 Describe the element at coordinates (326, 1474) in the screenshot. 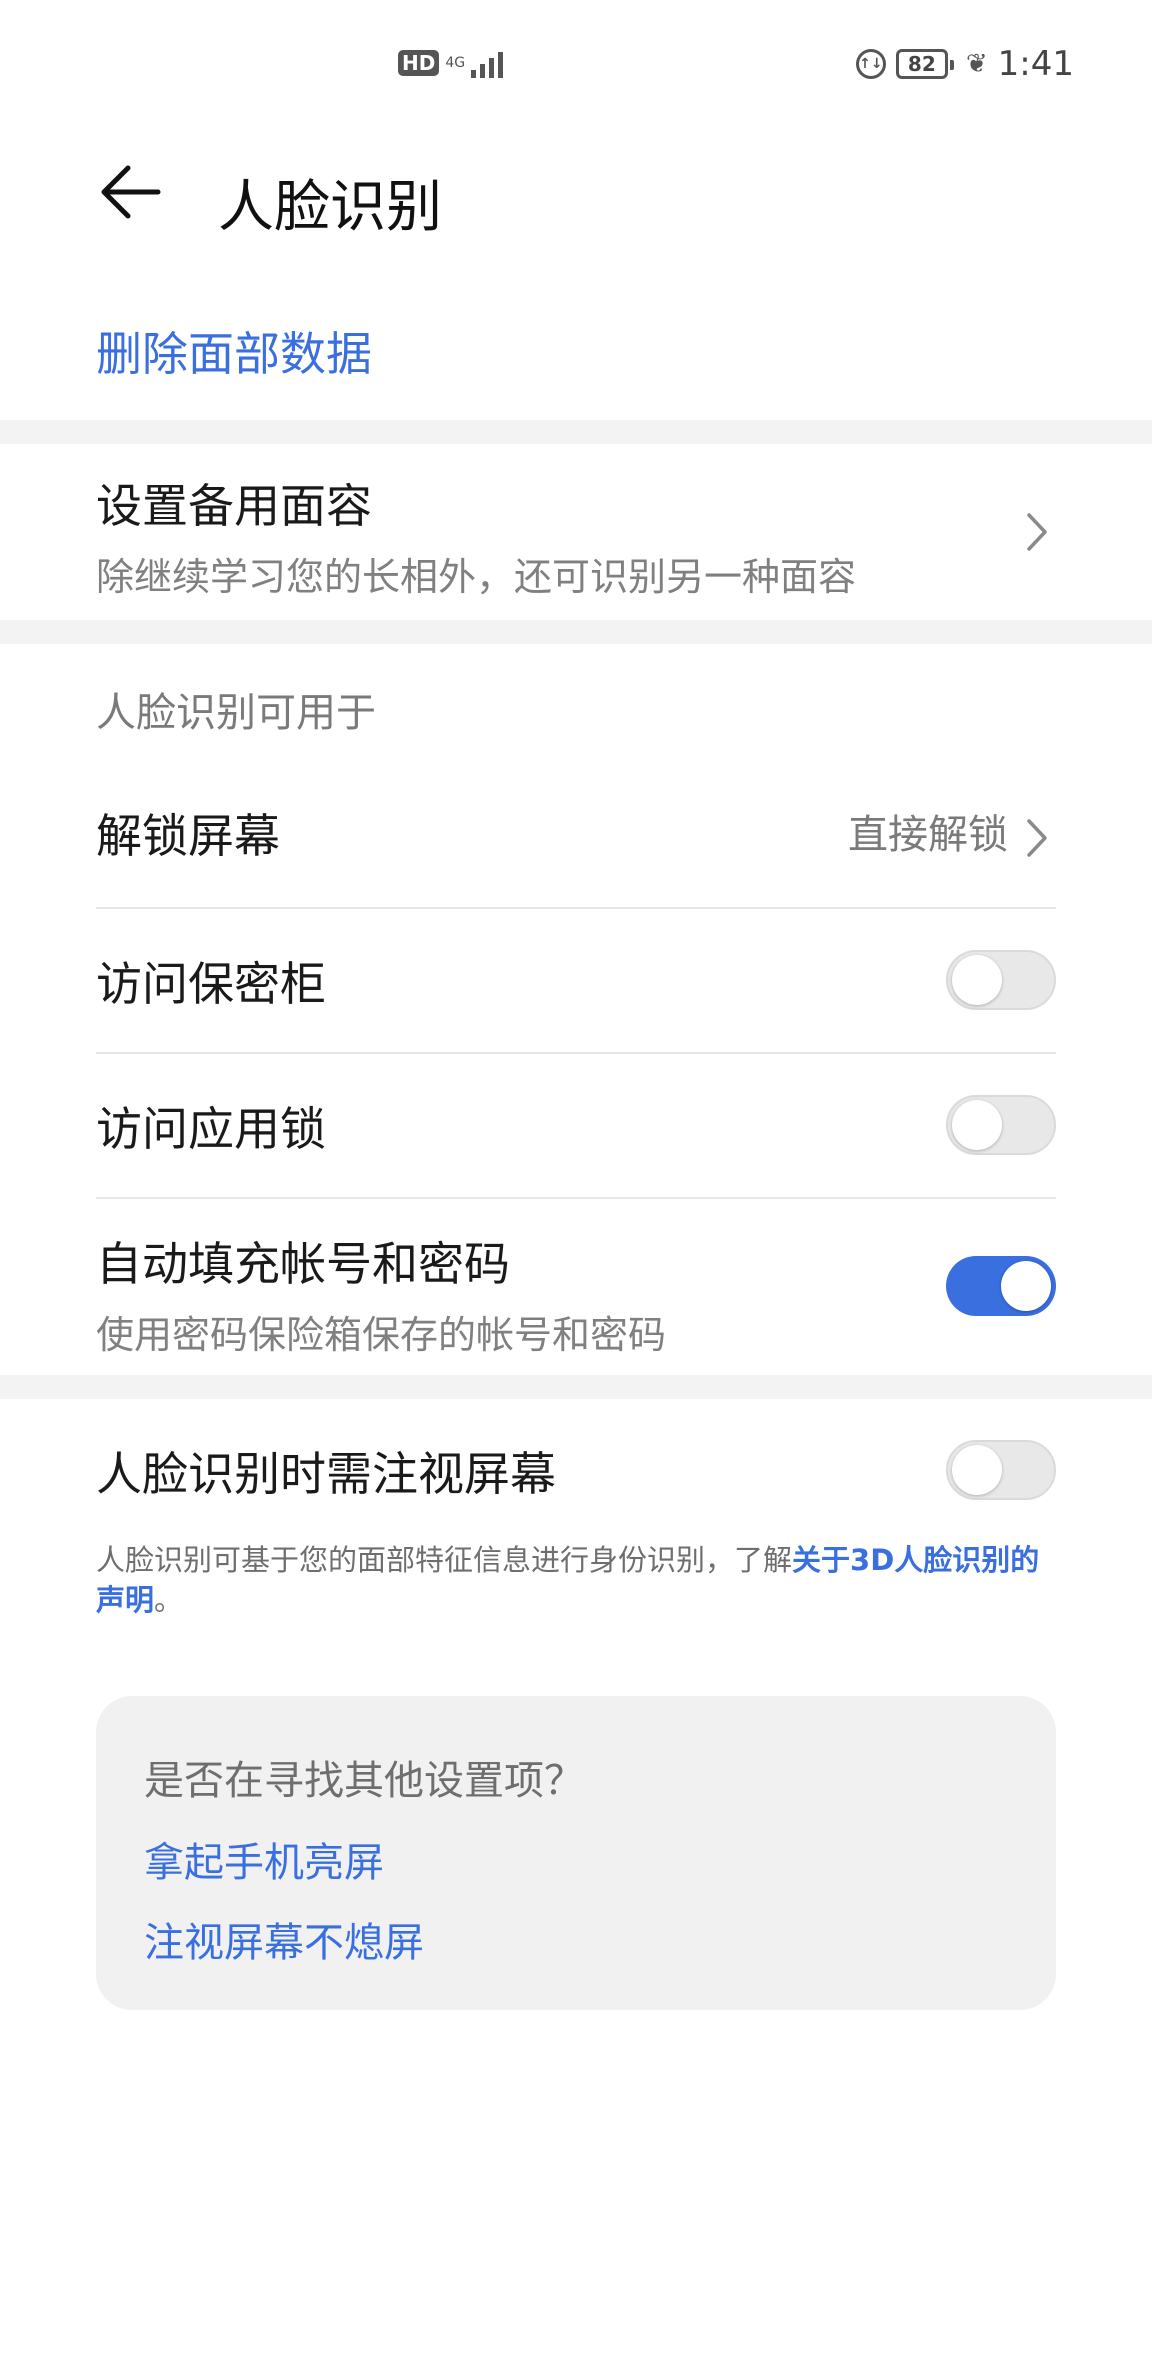

I see `require-gaze-title: 人脸识别时需注视屏幕` at that location.